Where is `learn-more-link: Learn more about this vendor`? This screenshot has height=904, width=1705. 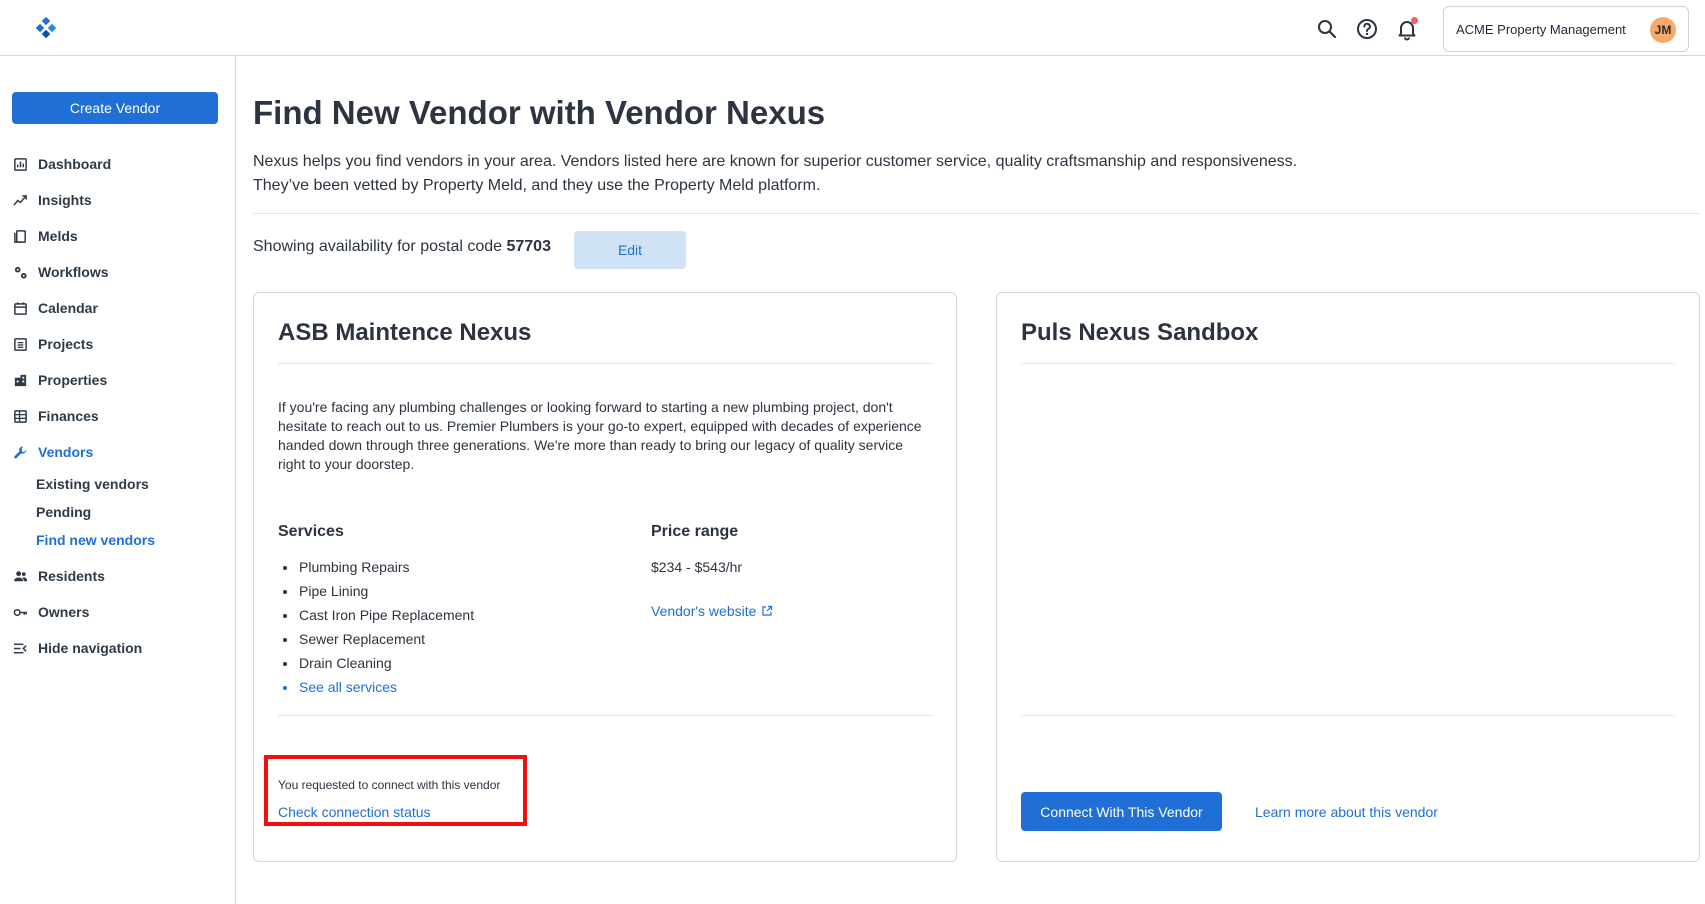
learn-more-link: Learn more about this vendor is located at coordinates (1346, 812).